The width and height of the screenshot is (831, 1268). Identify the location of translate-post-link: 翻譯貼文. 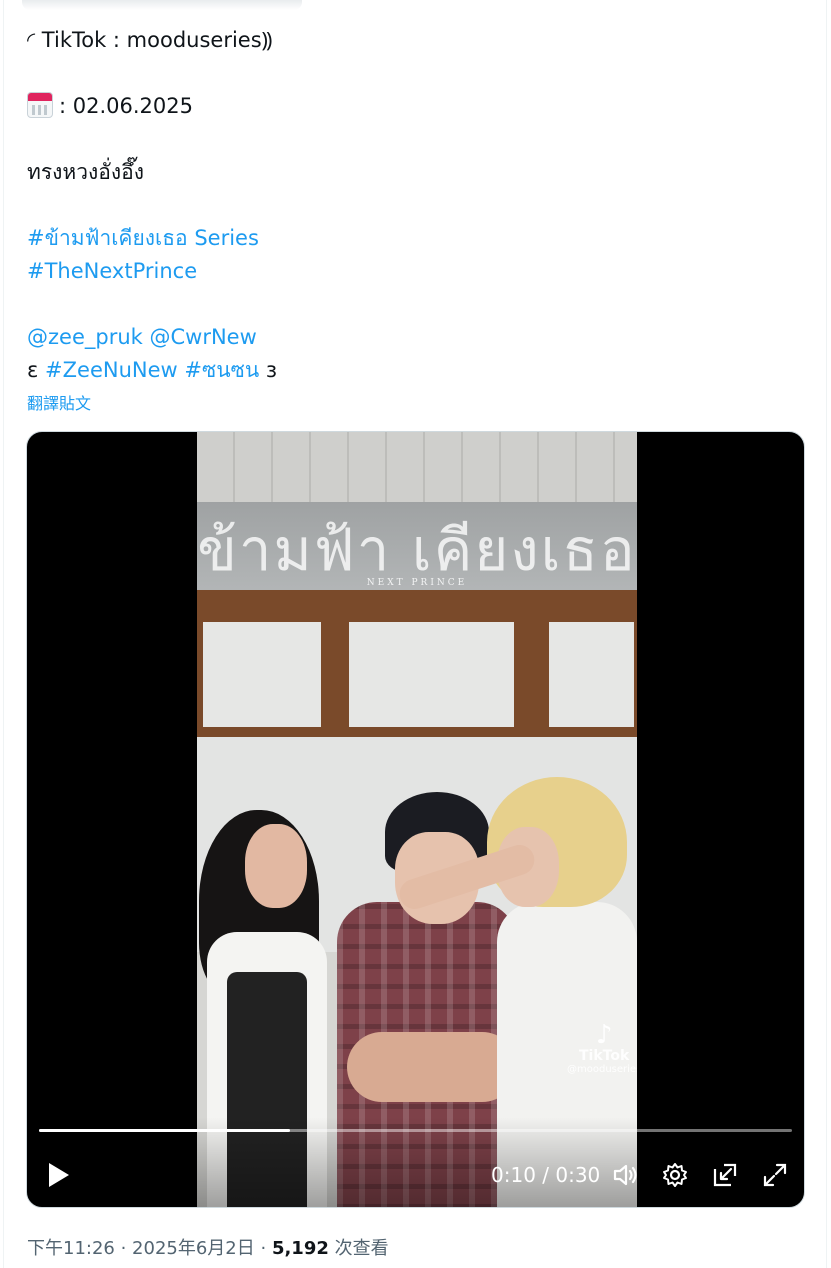
(59, 402).